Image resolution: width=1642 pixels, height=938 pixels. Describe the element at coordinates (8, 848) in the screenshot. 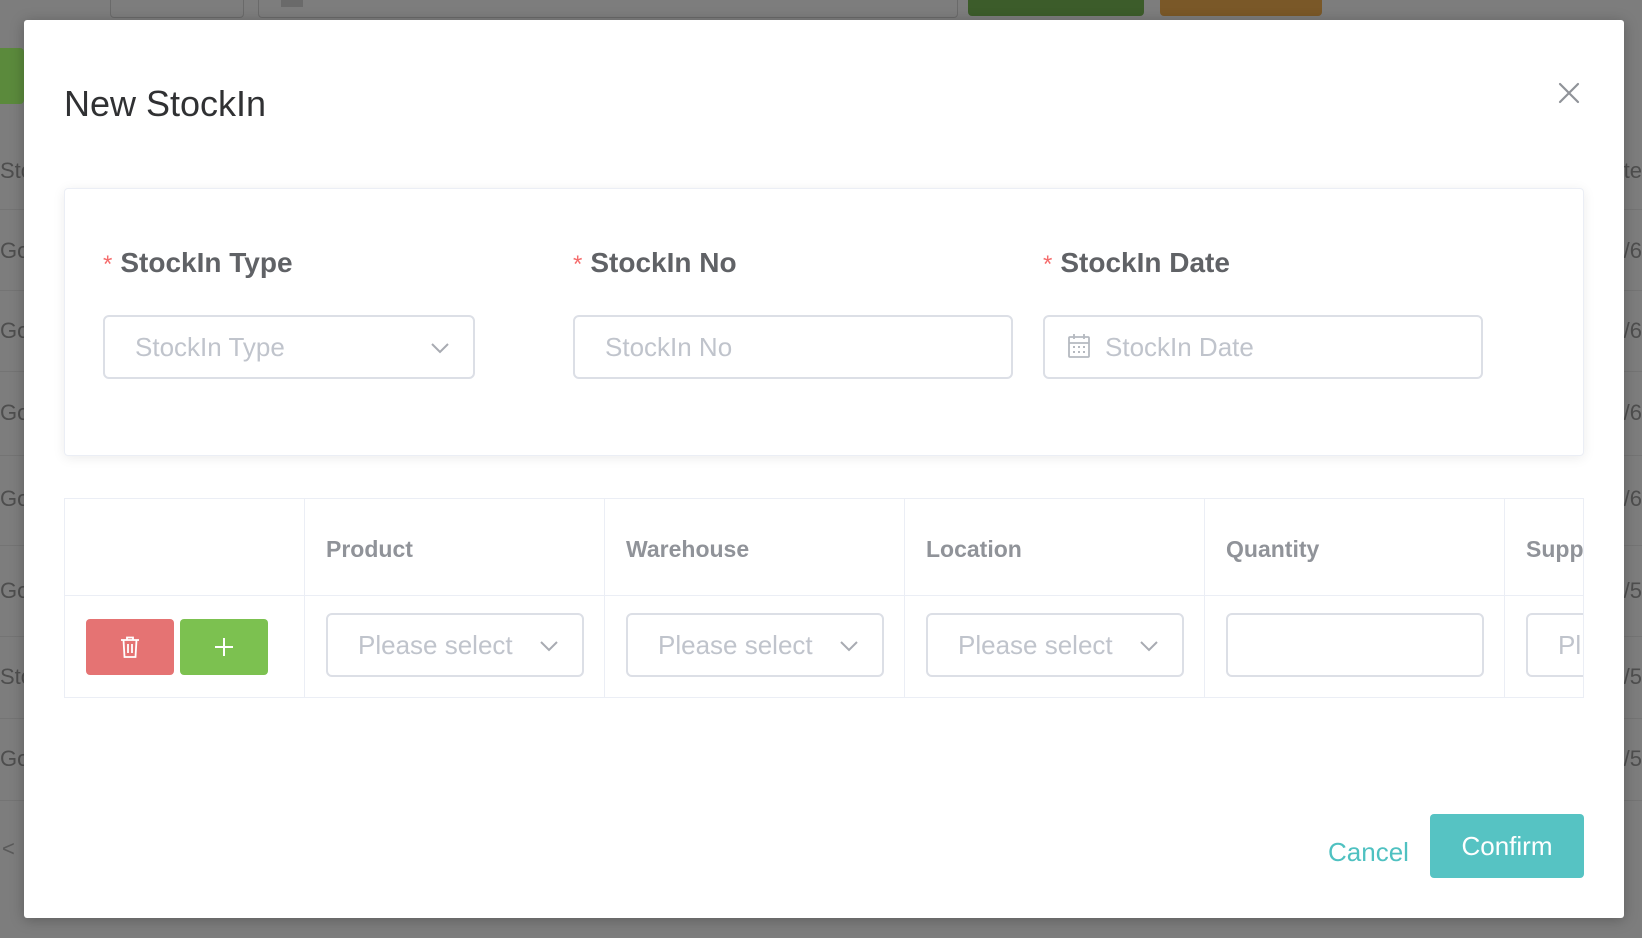

I see `bg-pager-prev-icon: <` at that location.